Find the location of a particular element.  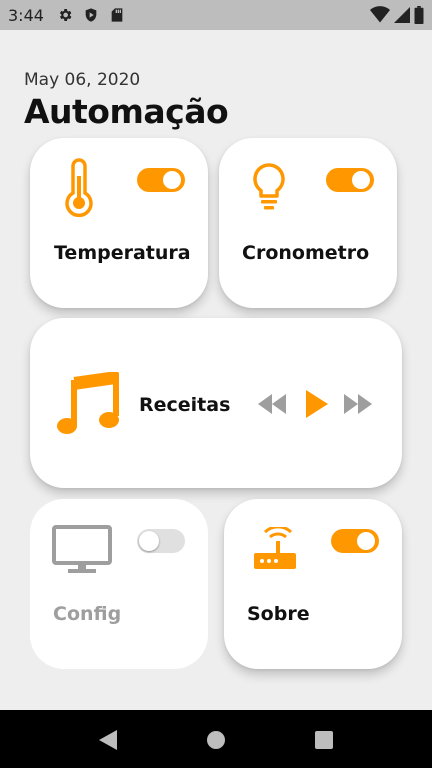

lightbulb-icon is located at coordinates (269, 189).